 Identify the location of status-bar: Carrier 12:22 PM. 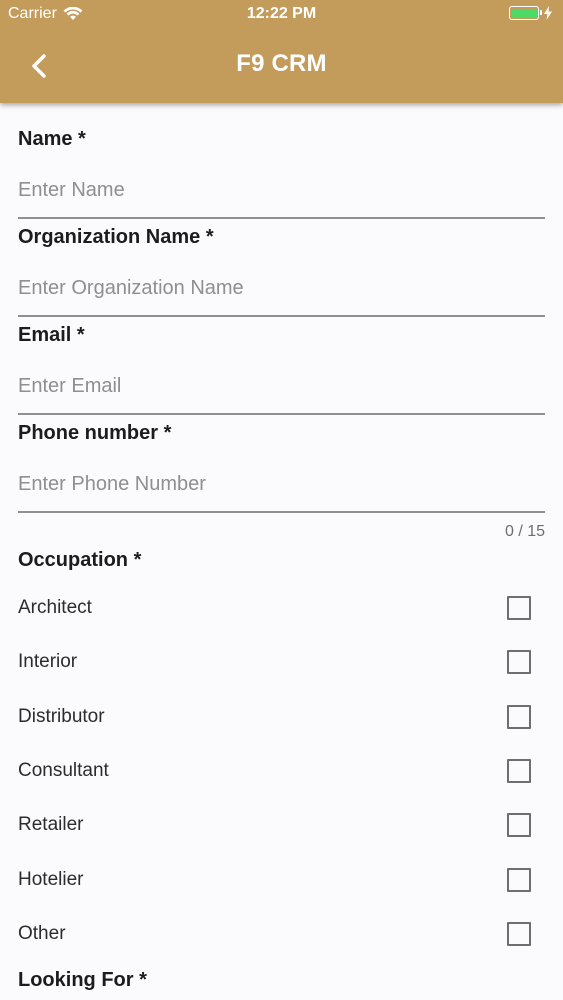
(281, 15).